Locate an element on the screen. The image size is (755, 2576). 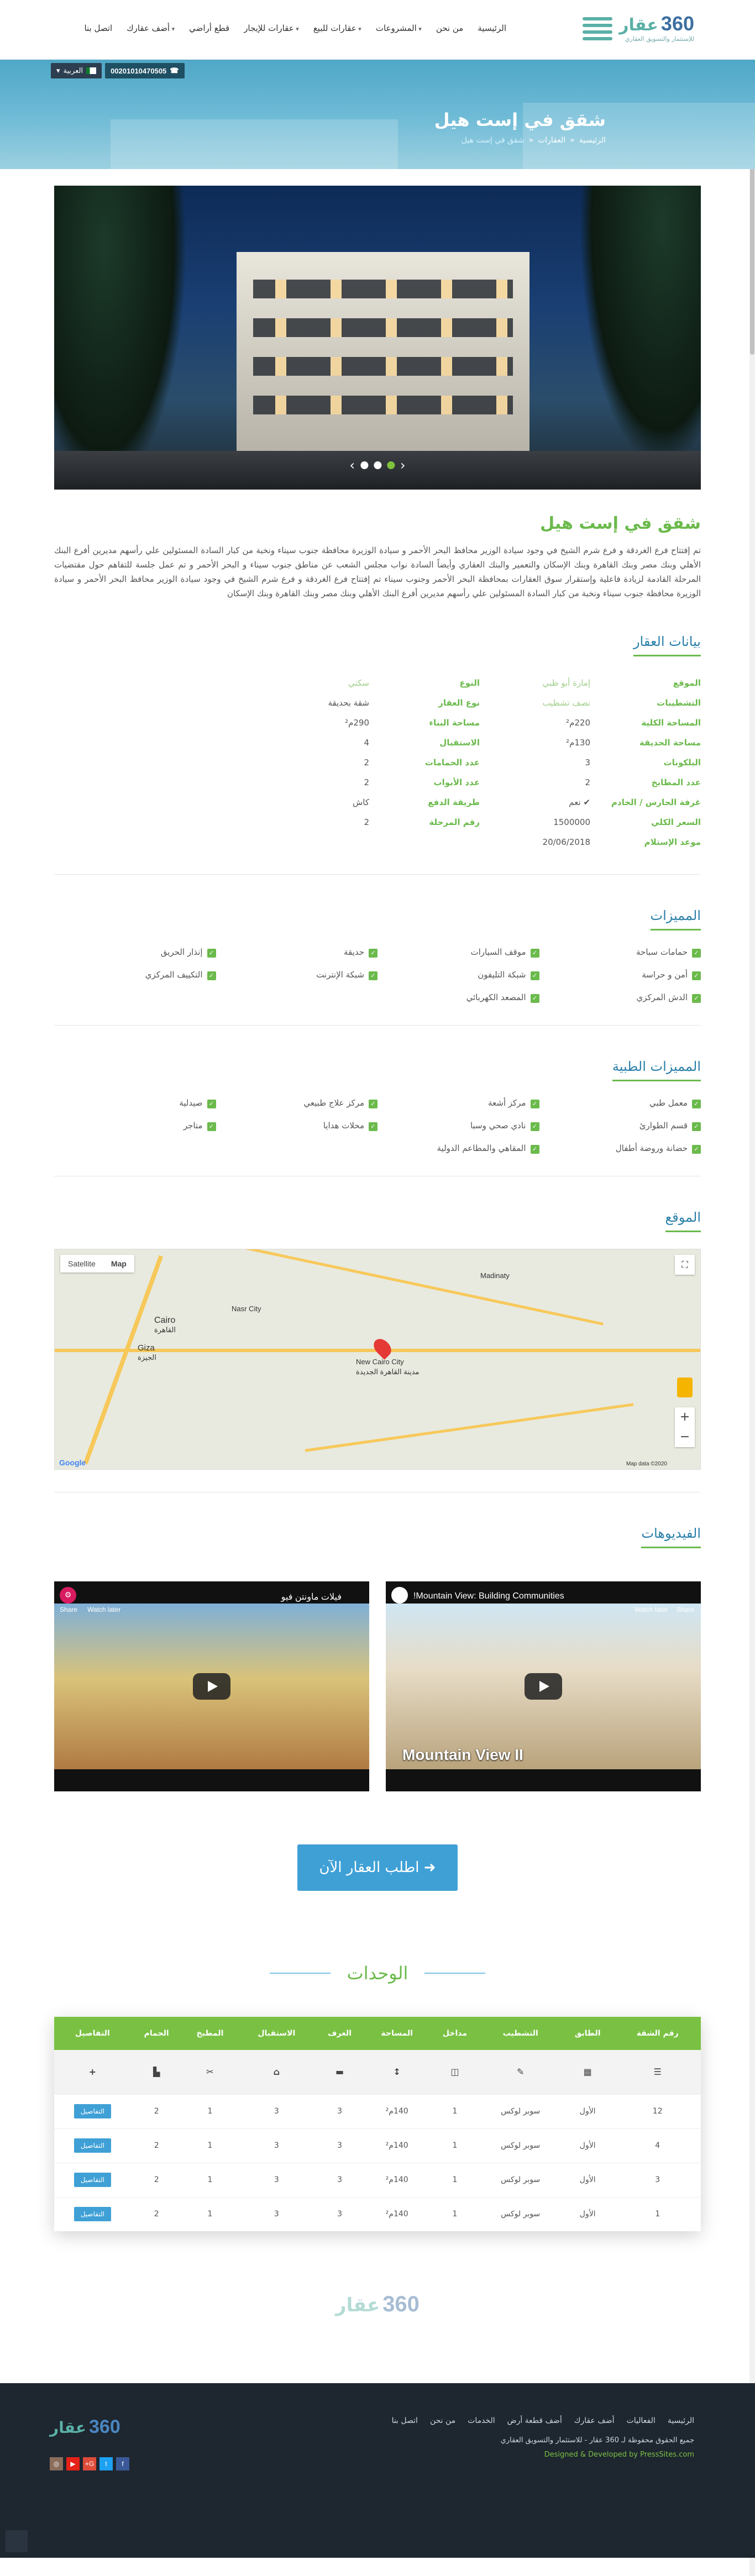
detail-label: طريقة الدفع is located at coordinates (454, 802).